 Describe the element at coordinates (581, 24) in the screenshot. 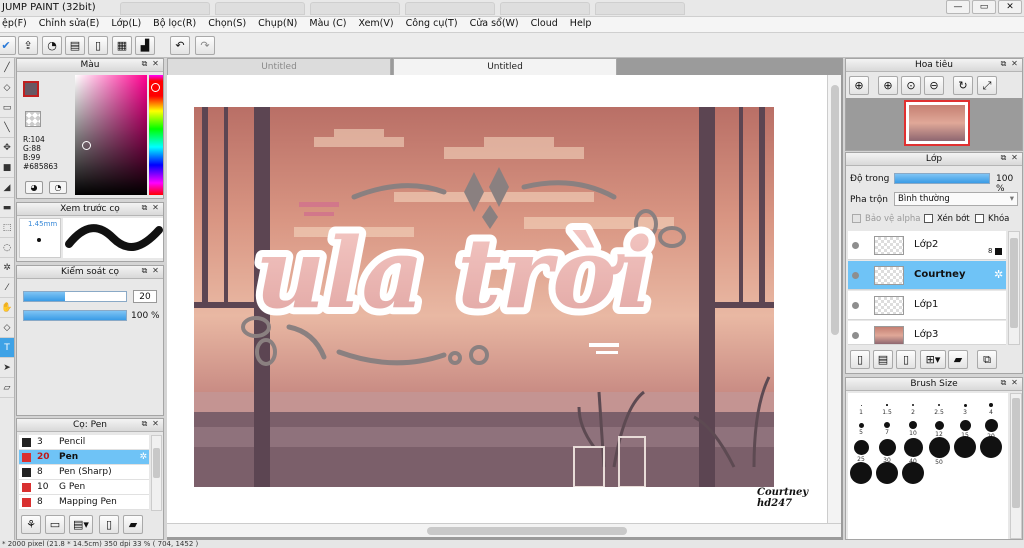

I see `menu-help: Help` at that location.